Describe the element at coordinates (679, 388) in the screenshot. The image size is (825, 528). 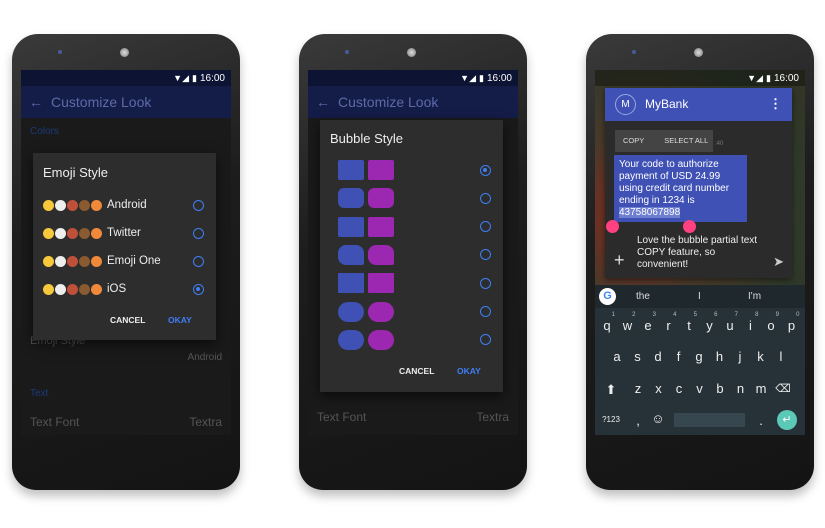
I see `key: c` at that location.